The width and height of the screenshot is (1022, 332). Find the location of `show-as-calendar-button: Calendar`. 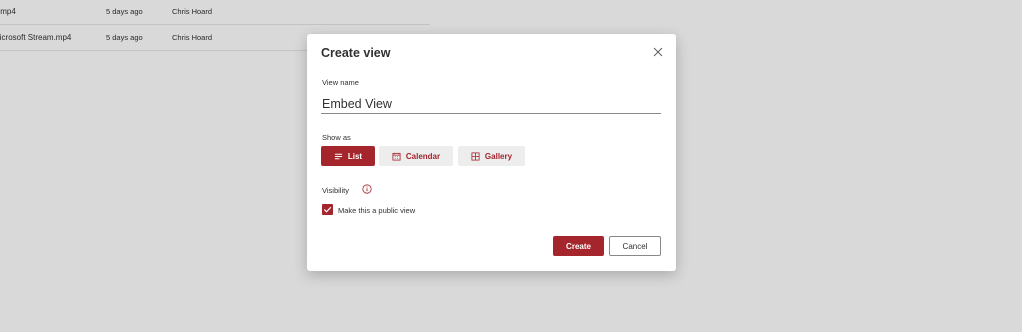

show-as-calendar-button: Calendar is located at coordinates (416, 156).